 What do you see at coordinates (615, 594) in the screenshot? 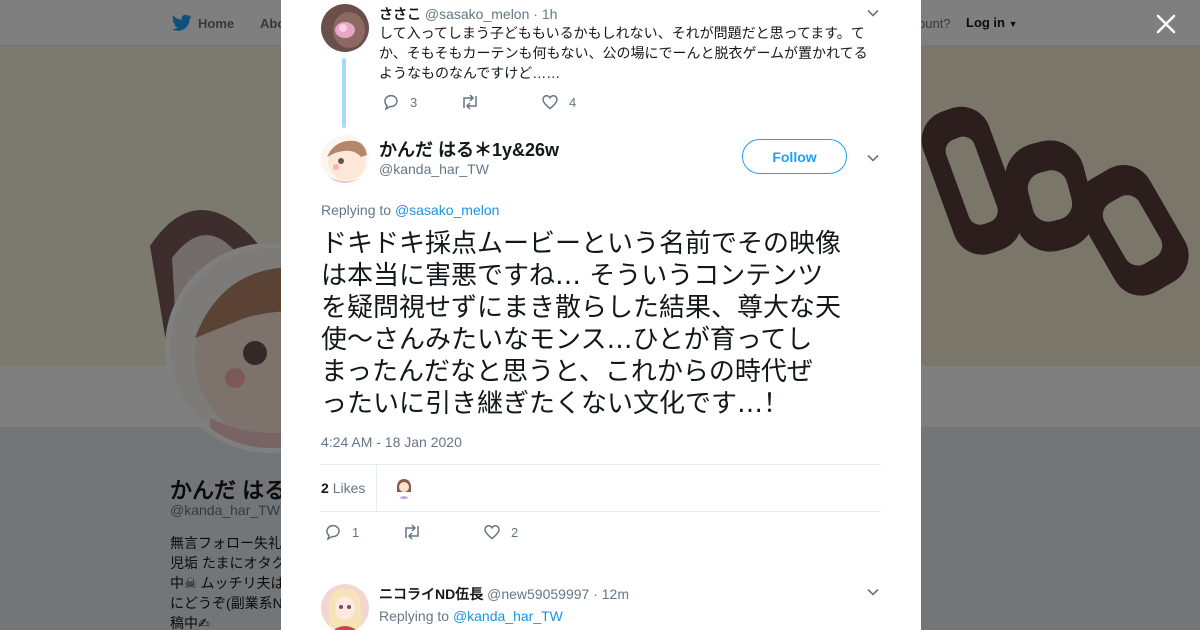
I see `reply-tweet-time: 12m` at bounding box center [615, 594].